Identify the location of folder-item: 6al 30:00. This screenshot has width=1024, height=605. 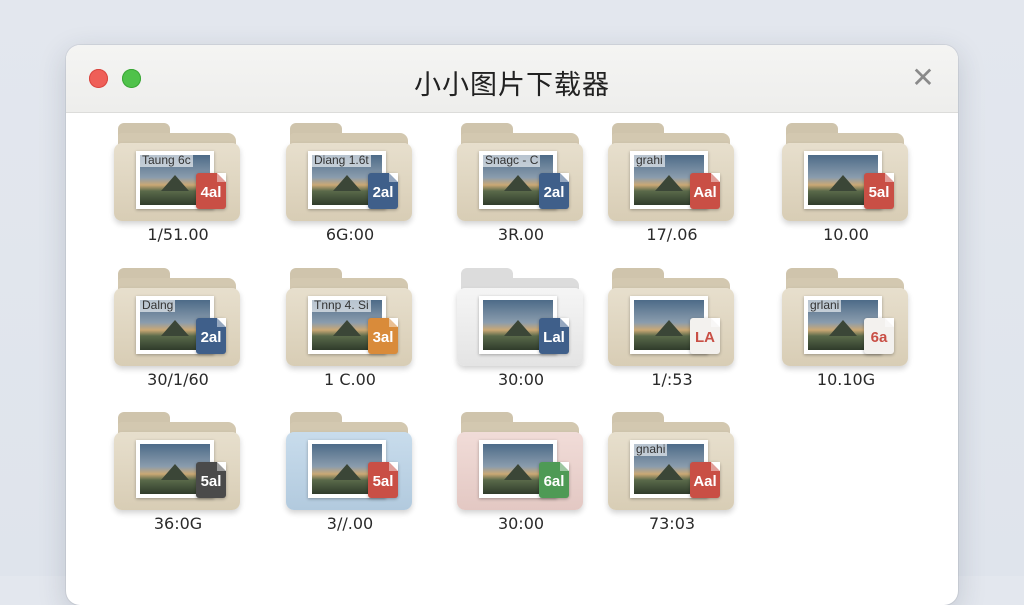
(521, 477).